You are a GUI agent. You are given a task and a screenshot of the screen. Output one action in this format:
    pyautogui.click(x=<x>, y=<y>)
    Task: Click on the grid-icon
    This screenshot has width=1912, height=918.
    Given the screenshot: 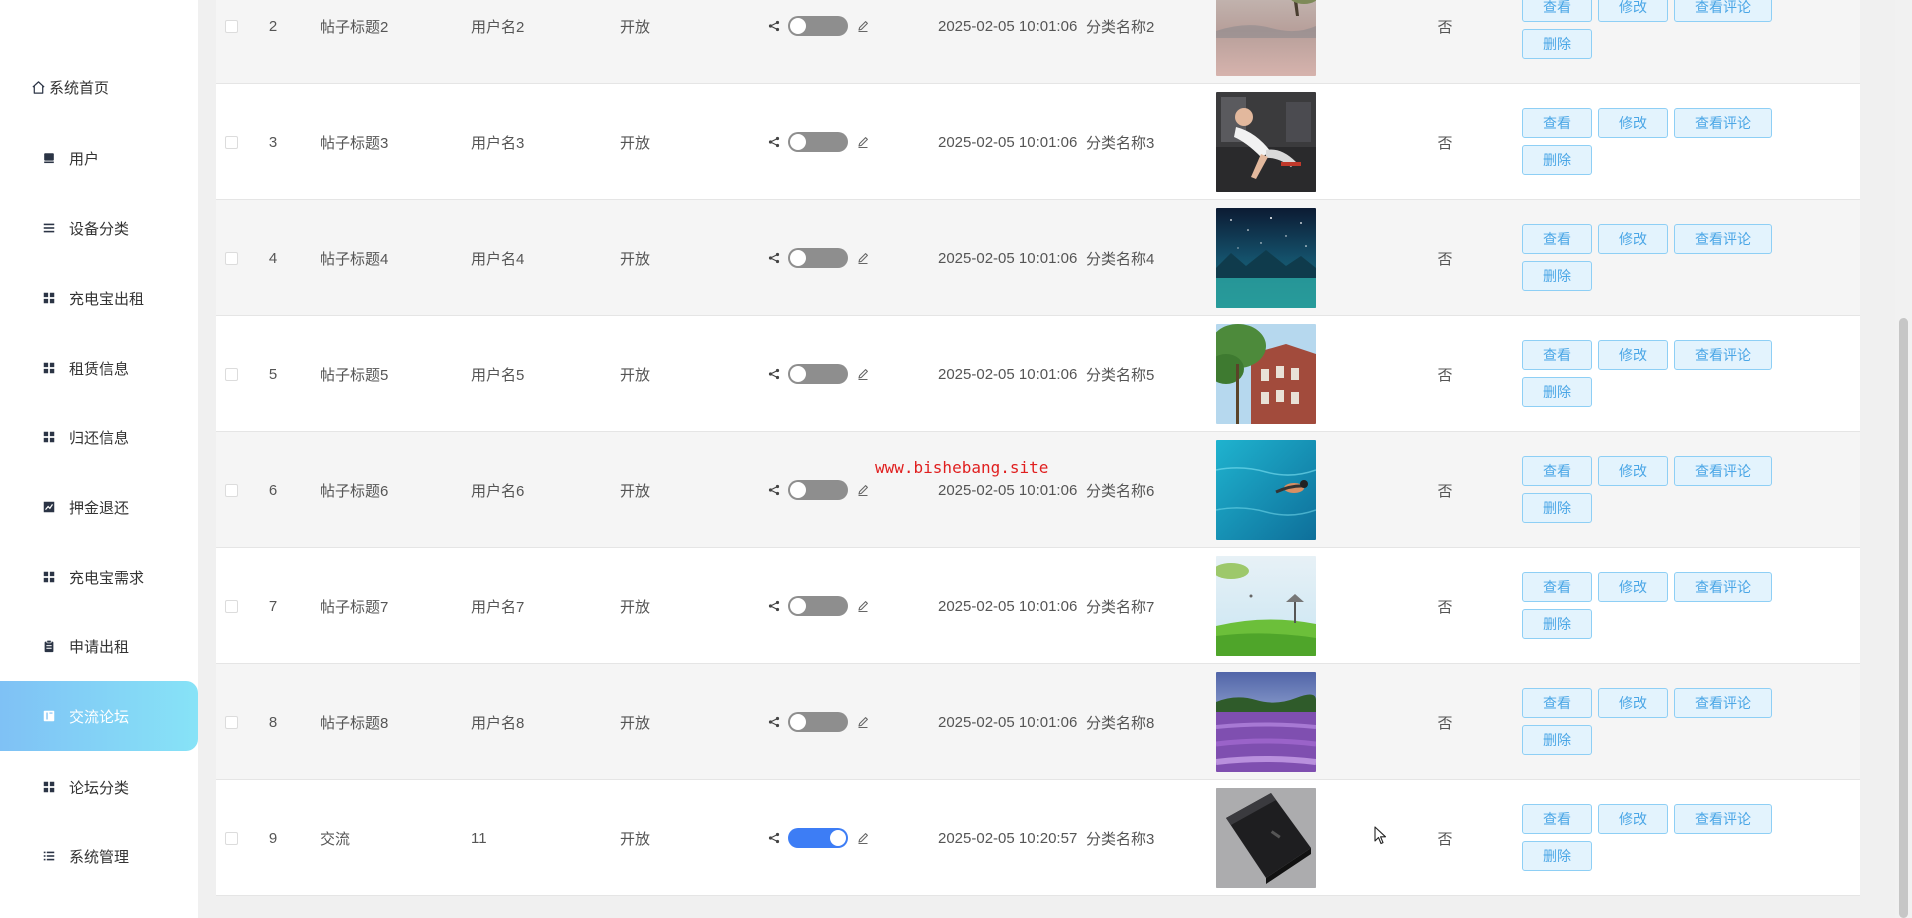 What is the action you would take?
    pyautogui.click(x=49, y=577)
    